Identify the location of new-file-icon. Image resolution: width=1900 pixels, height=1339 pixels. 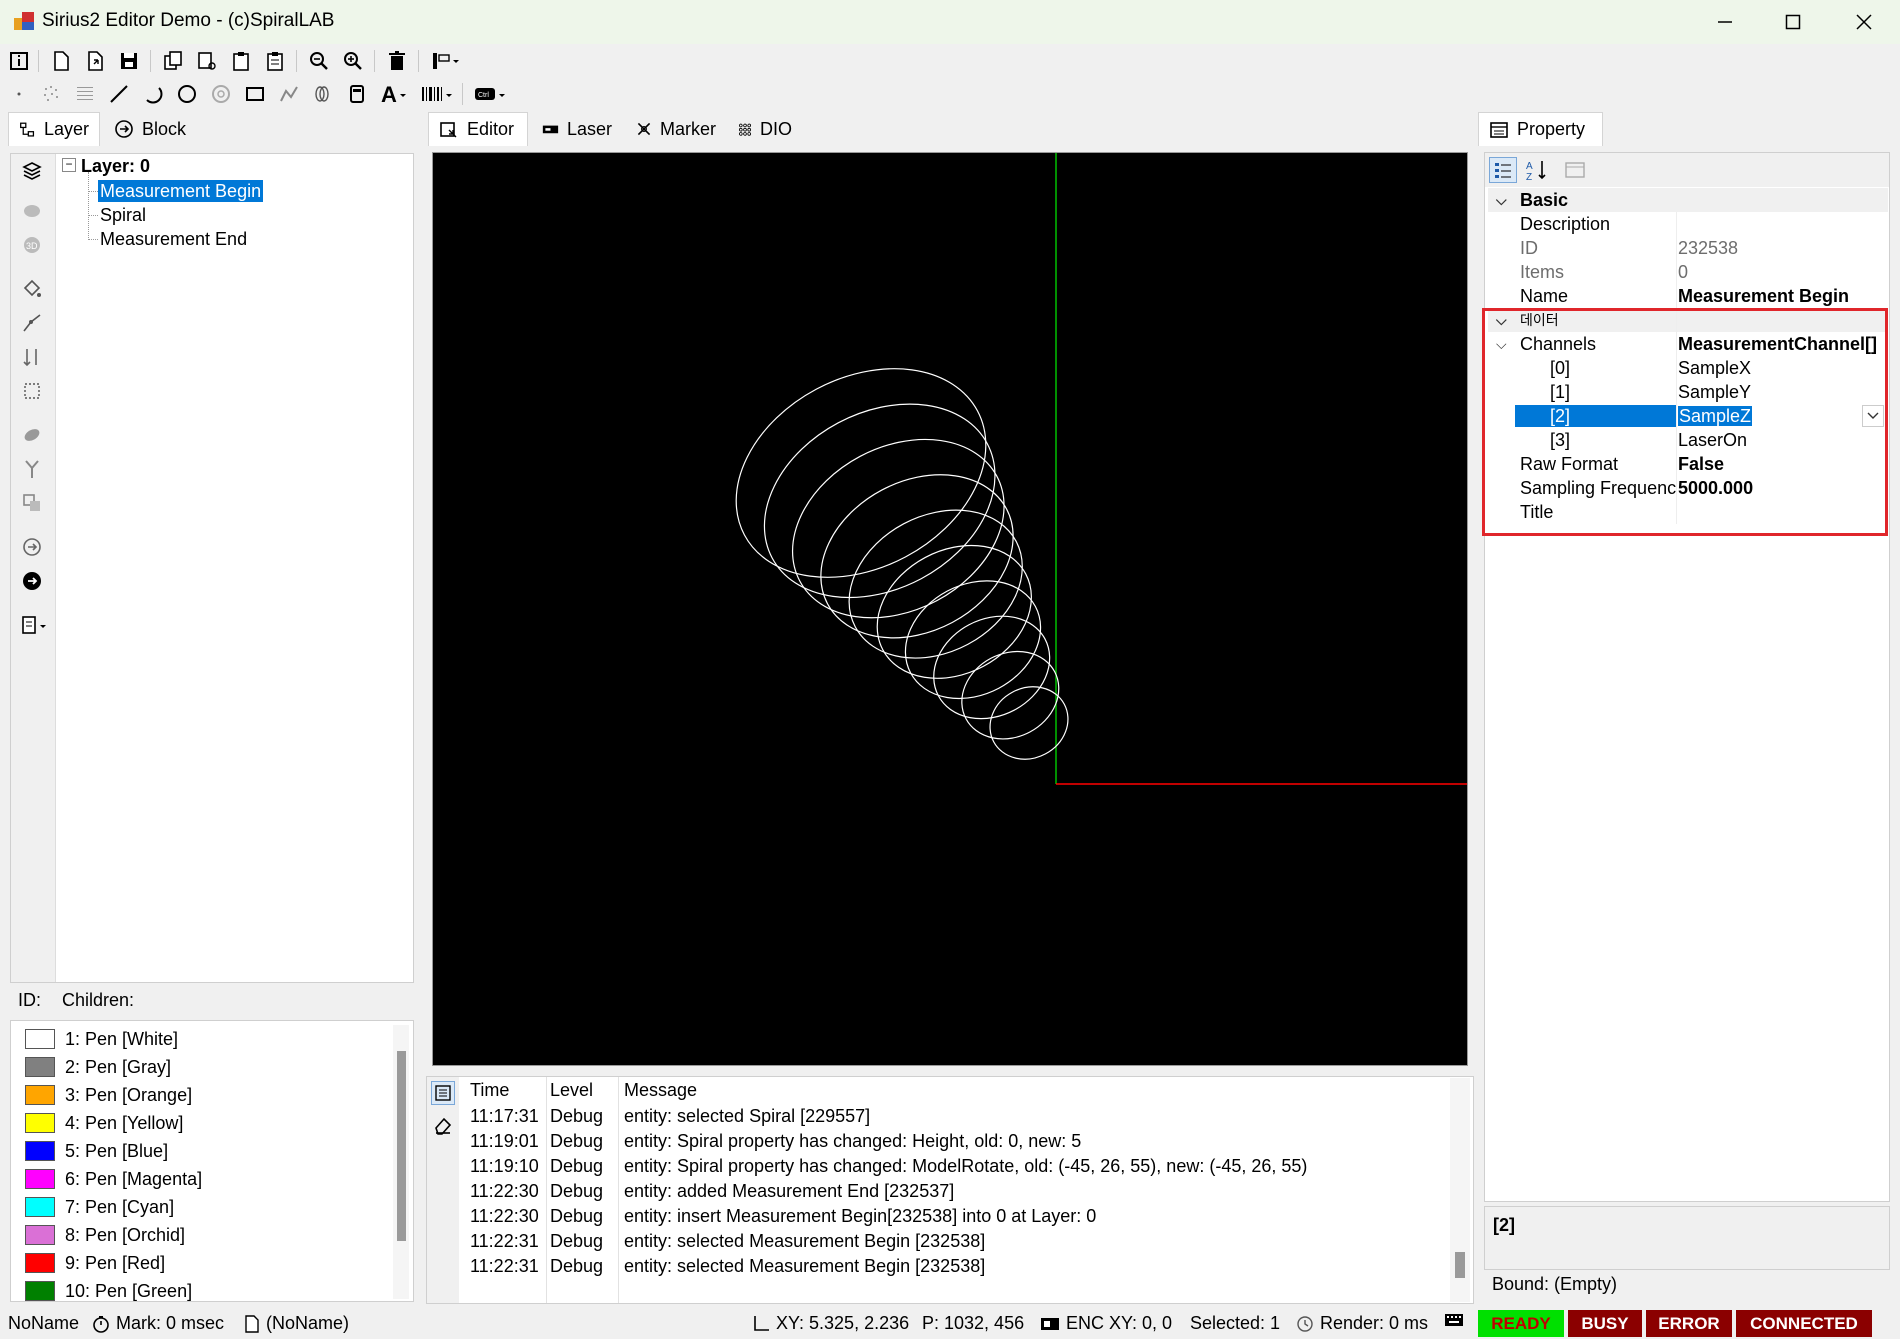
(61, 61).